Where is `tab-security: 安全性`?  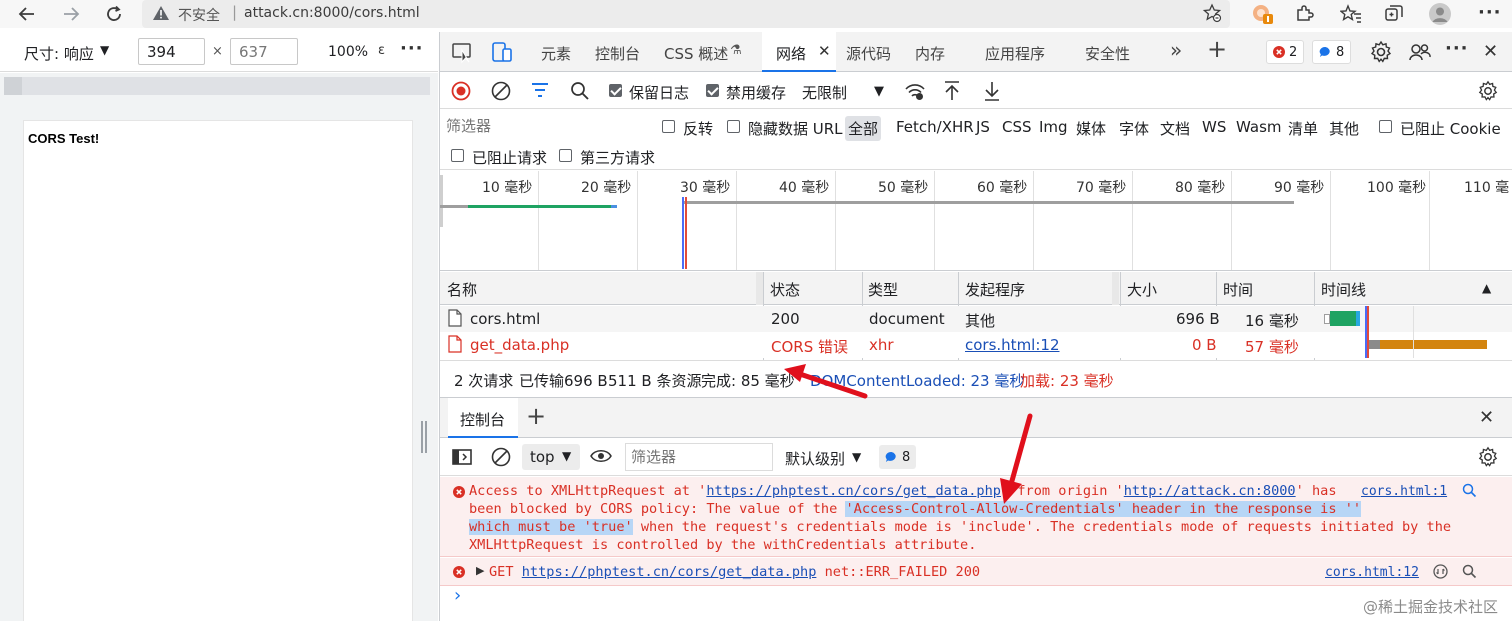 tab-security: 安全性 is located at coordinates (1107, 53).